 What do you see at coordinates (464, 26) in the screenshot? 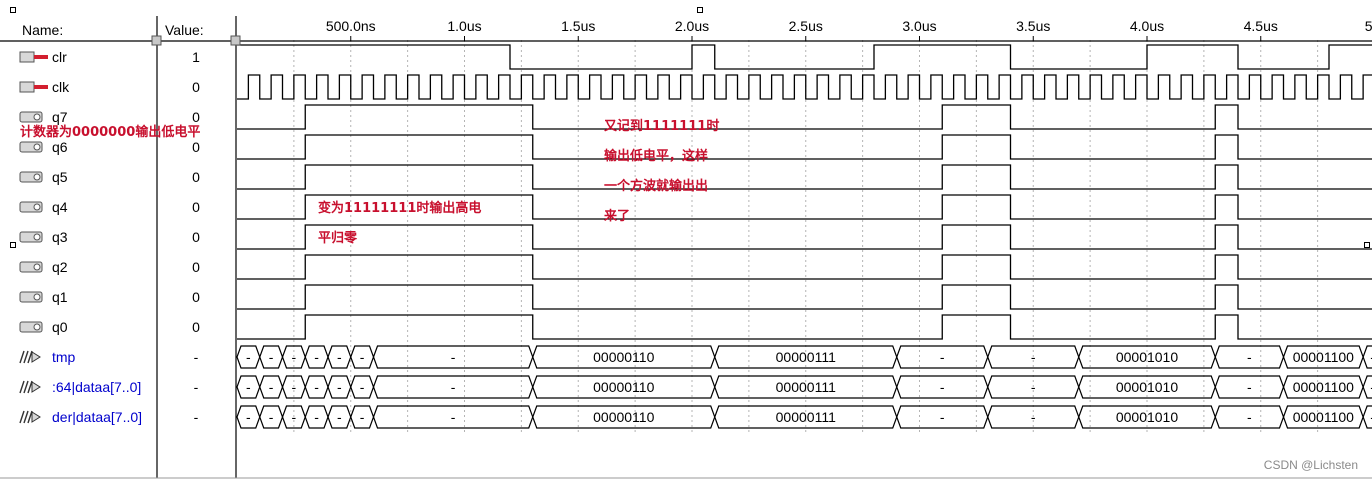
I see `time-label: 1.0us` at bounding box center [464, 26].